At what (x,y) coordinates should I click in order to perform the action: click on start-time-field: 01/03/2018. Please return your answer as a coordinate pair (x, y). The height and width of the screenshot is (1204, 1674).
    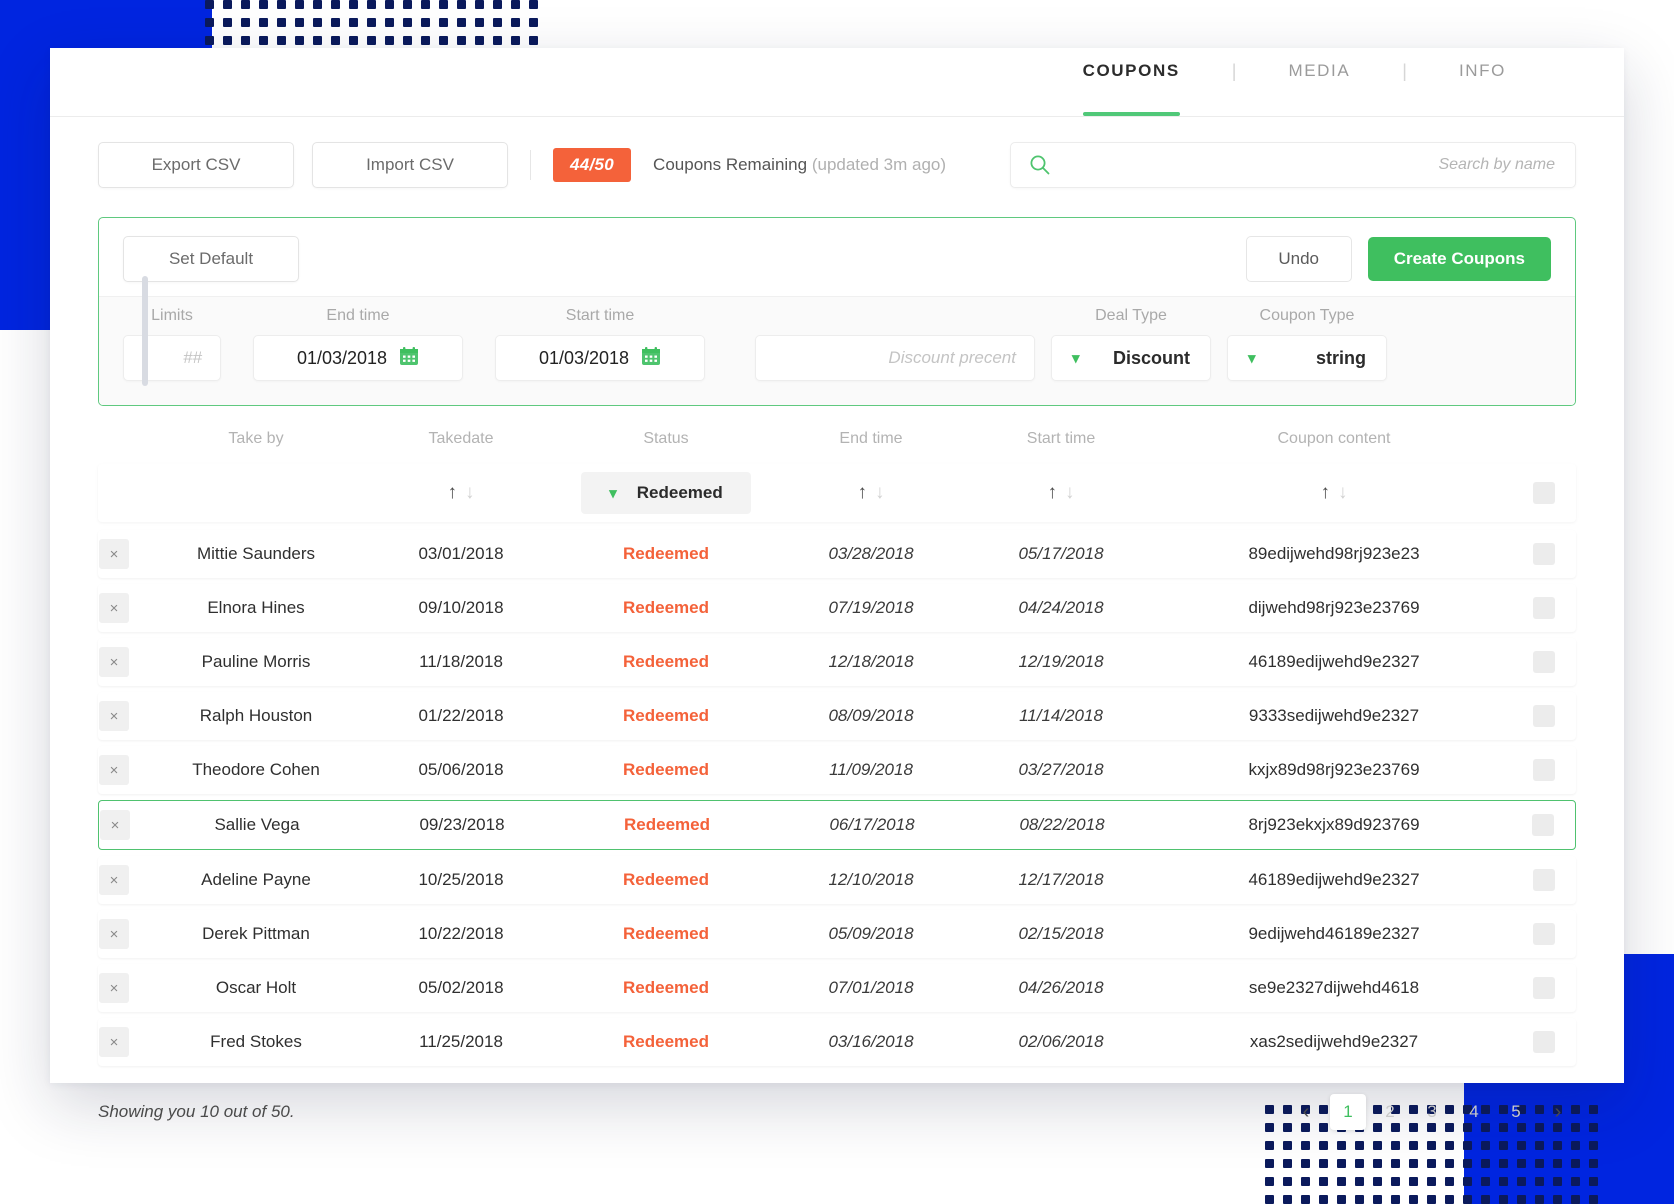
    Looking at the image, I should click on (600, 358).